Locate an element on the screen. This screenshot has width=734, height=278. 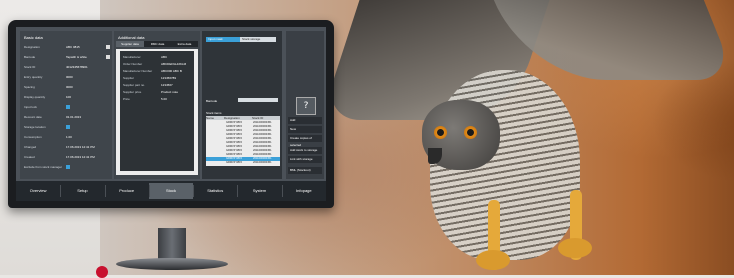
barcode-input is located at coordinates (258, 100).